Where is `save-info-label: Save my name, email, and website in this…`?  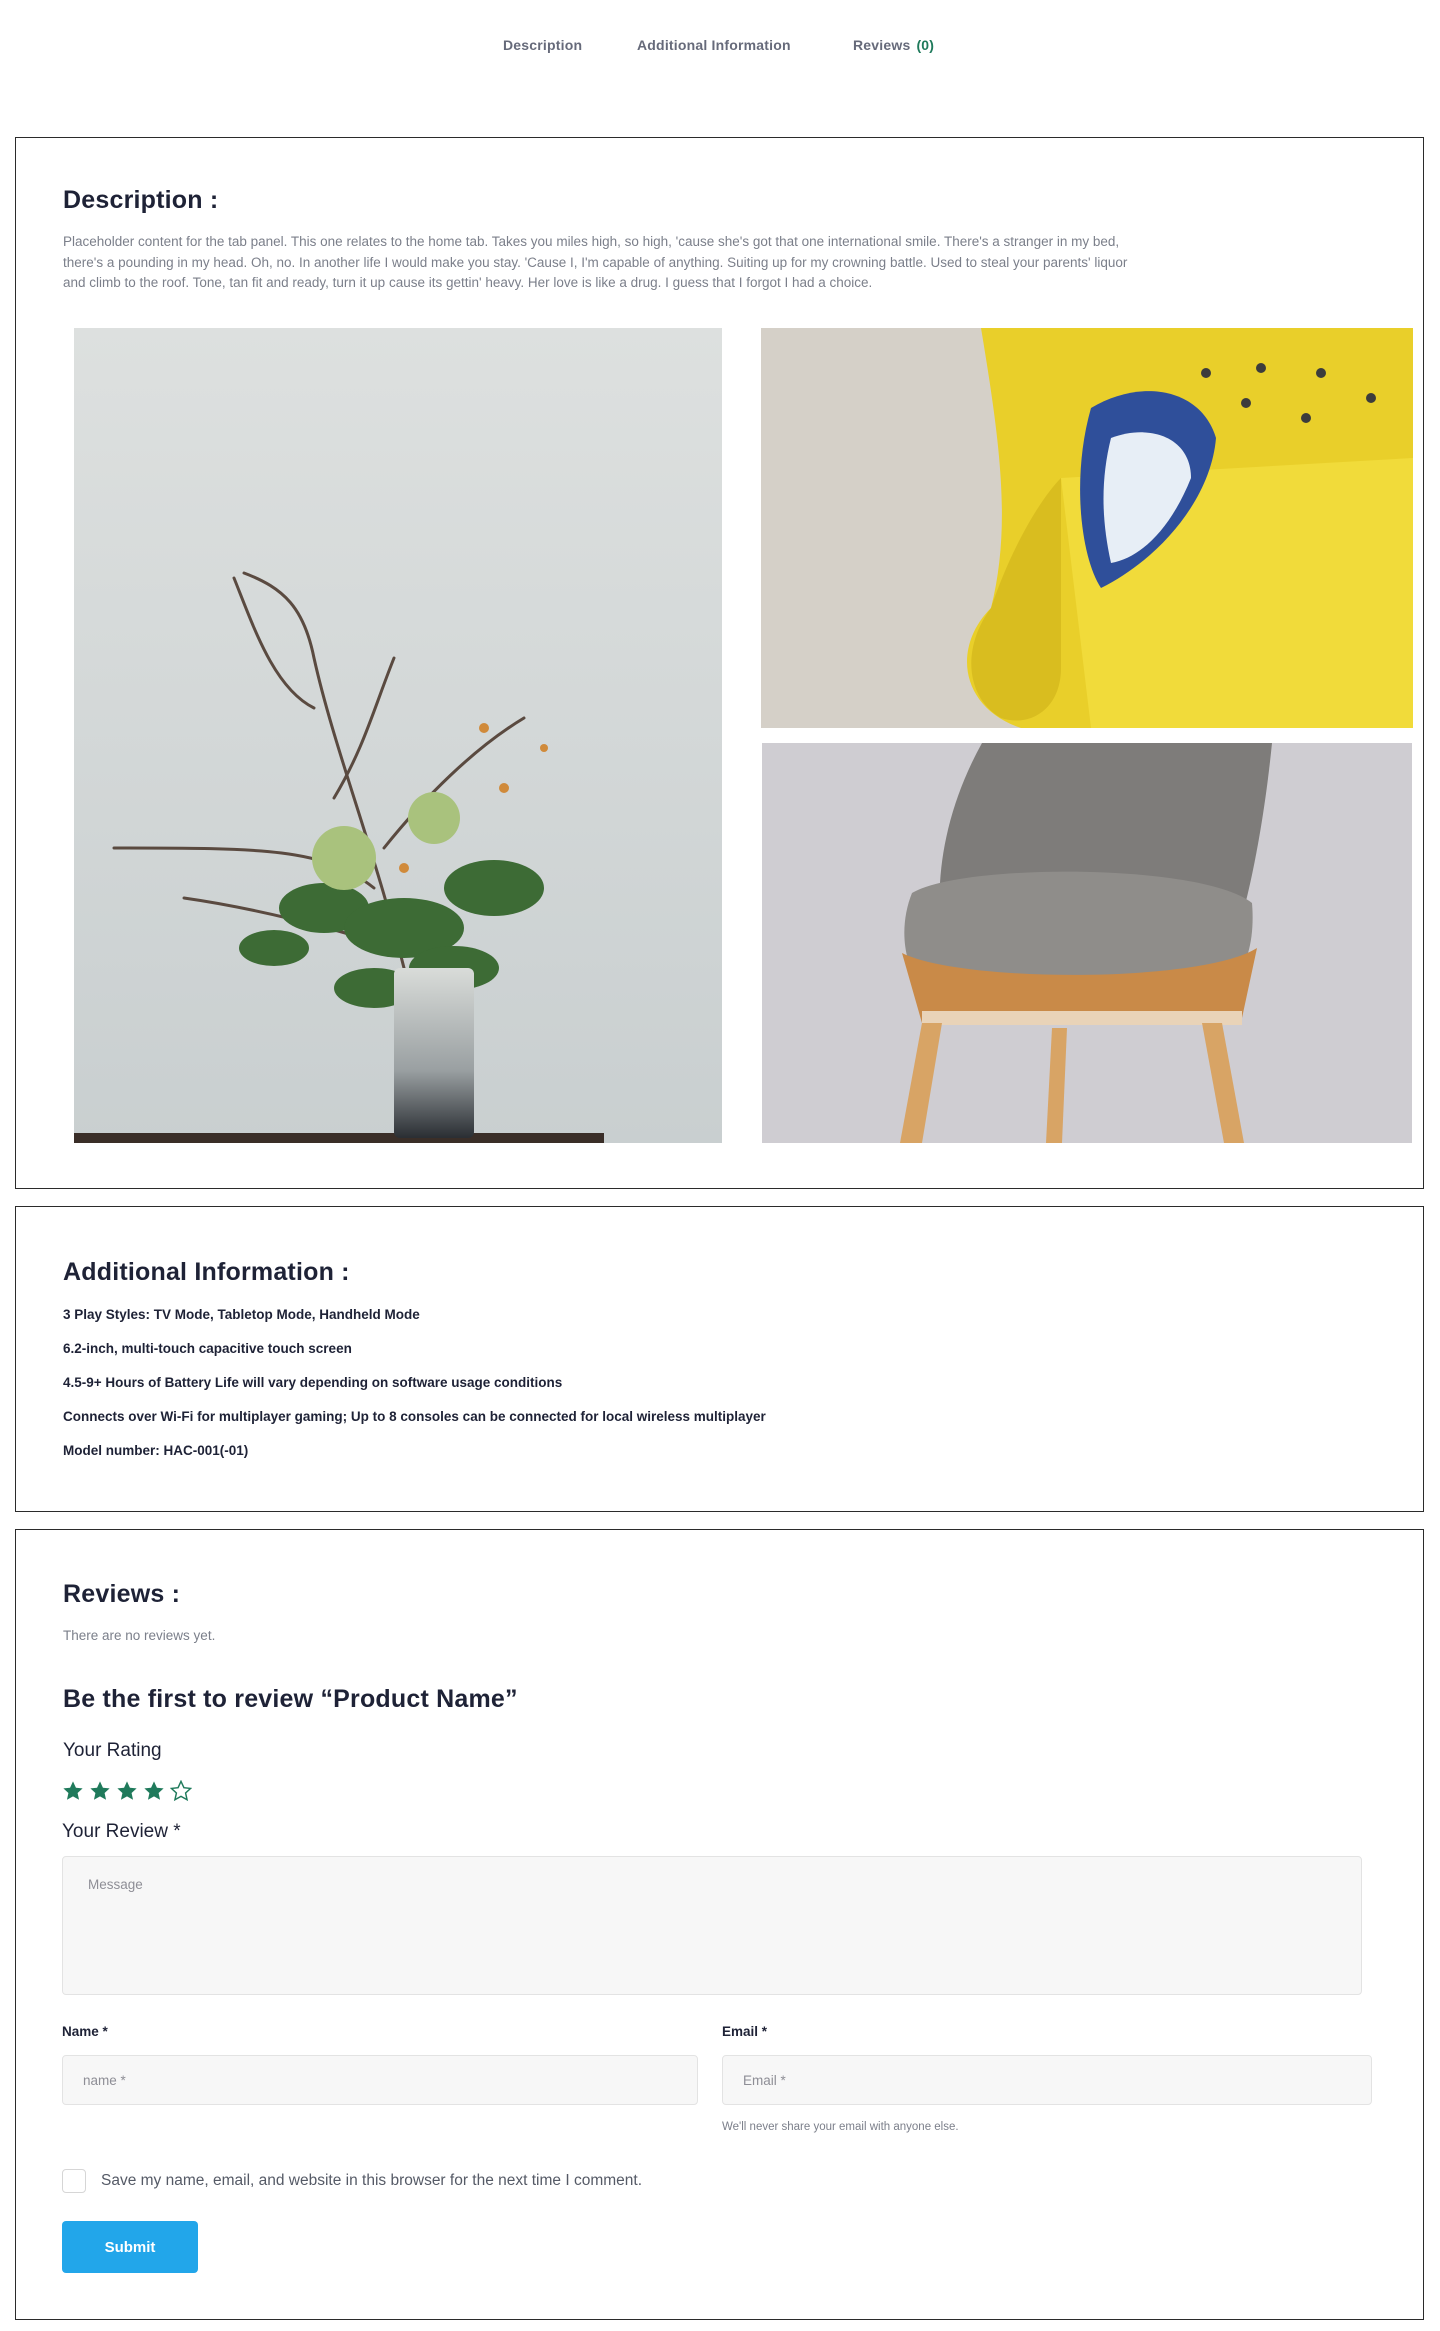 save-info-label: Save my name, email, and website in this… is located at coordinates (371, 2181).